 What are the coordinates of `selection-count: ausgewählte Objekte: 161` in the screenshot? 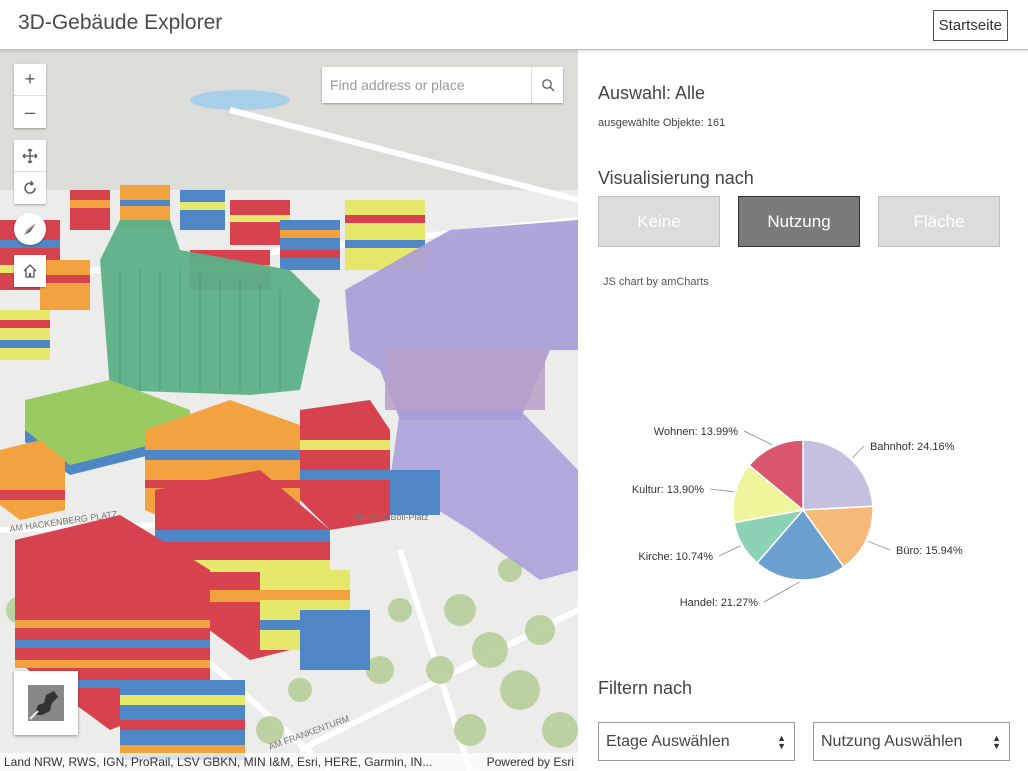 It's located at (662, 123).